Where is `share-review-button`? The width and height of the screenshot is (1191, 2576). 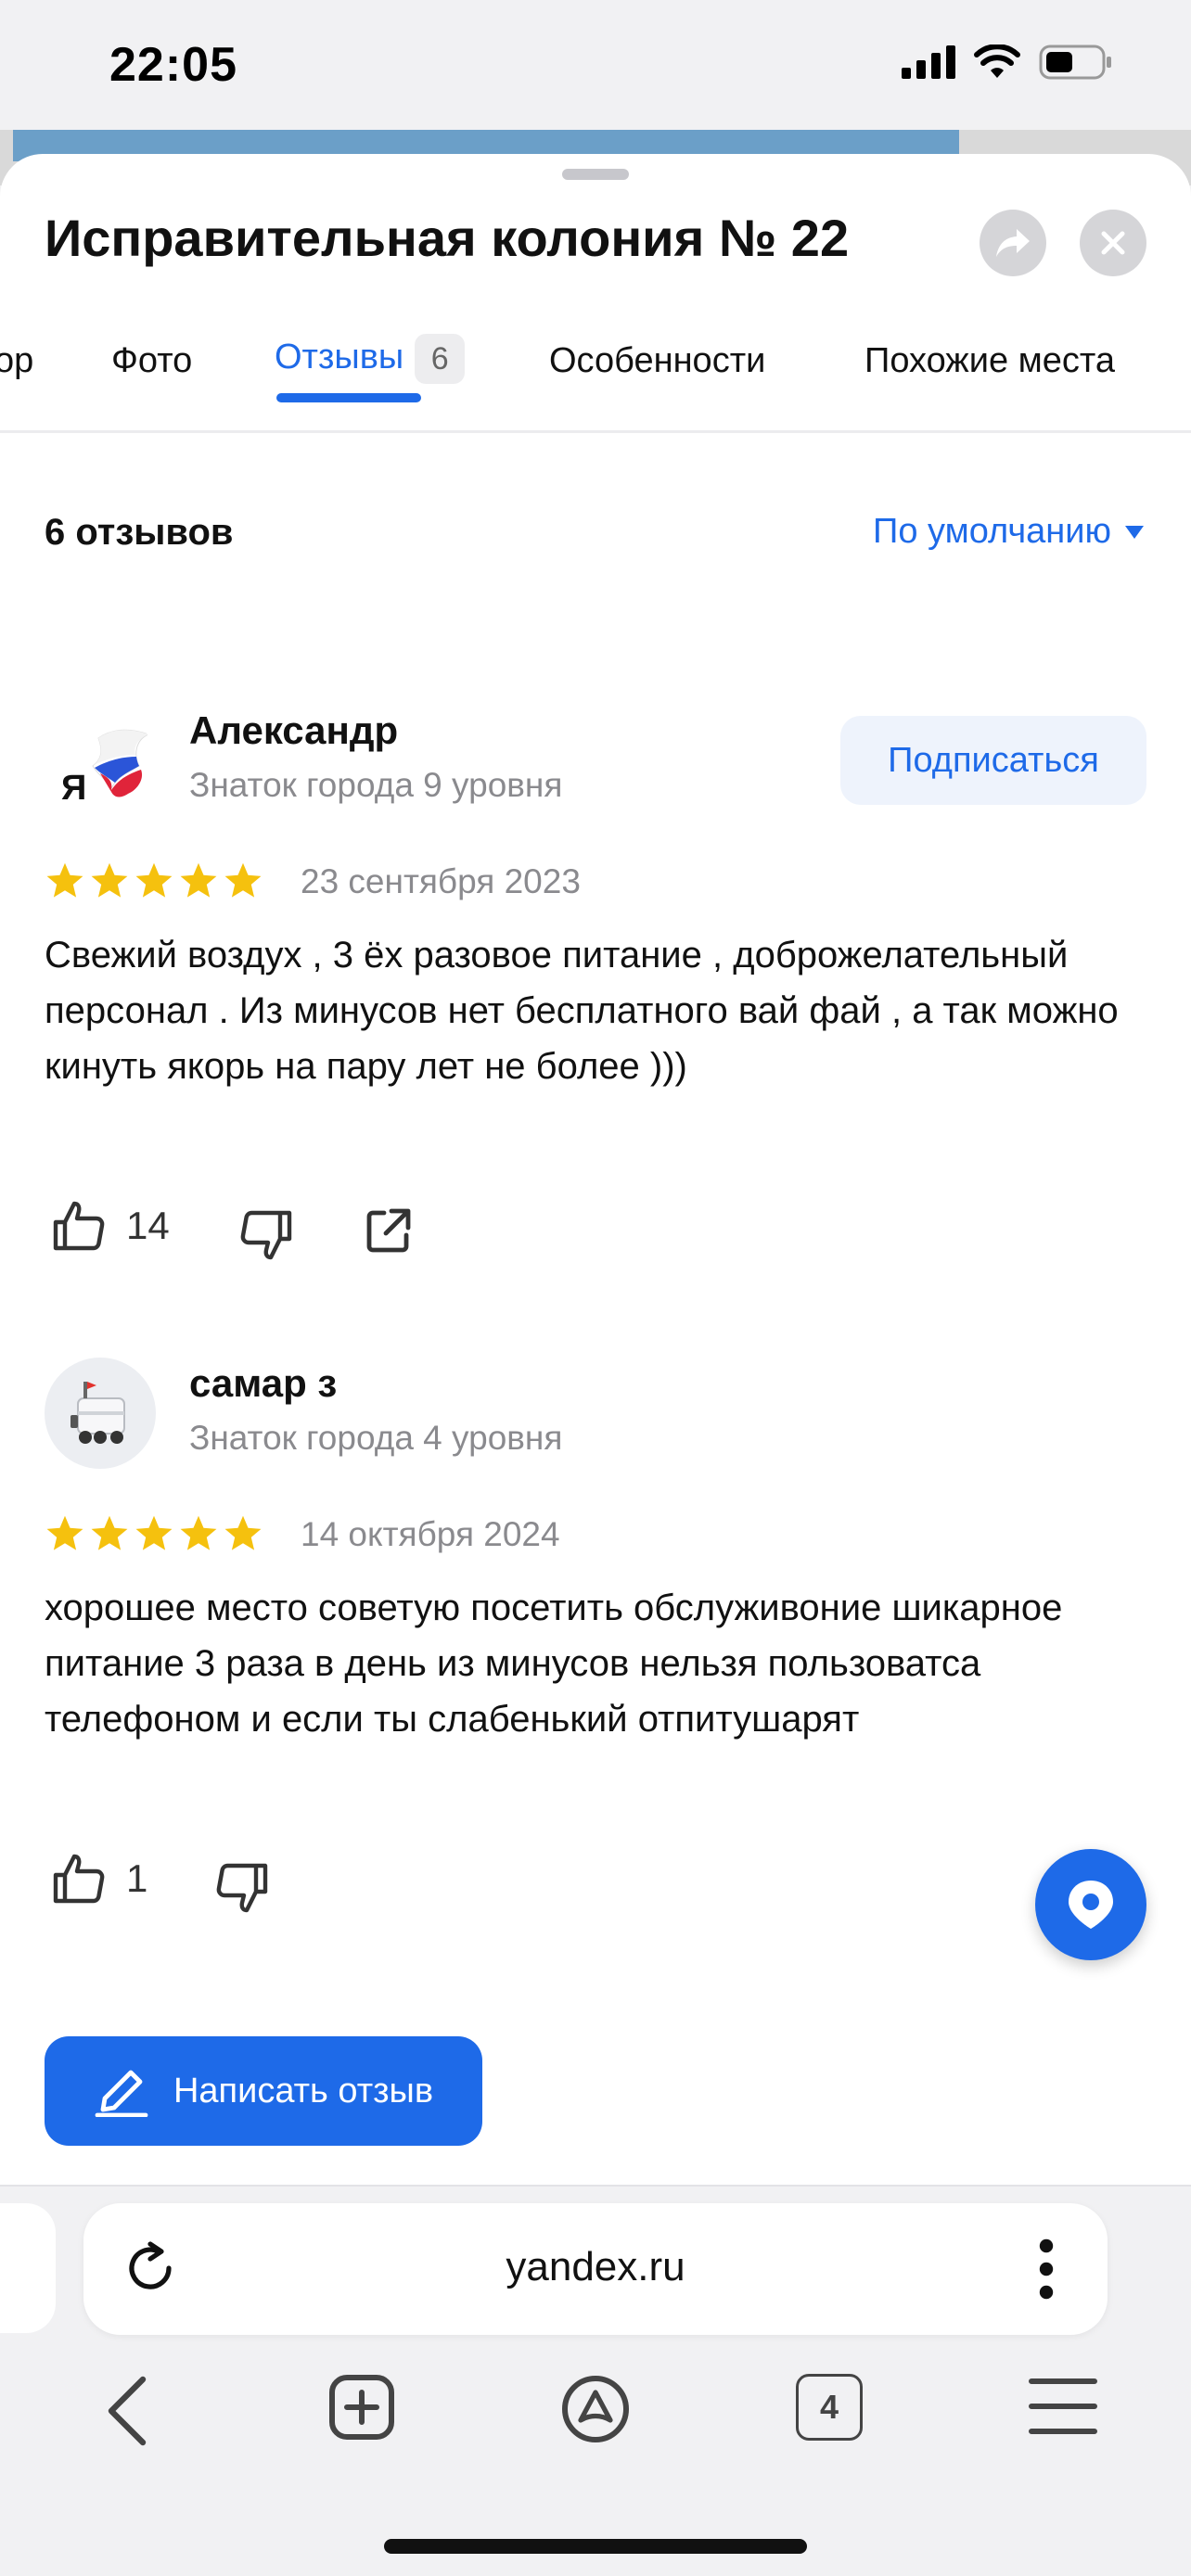
share-review-button is located at coordinates (388, 1231).